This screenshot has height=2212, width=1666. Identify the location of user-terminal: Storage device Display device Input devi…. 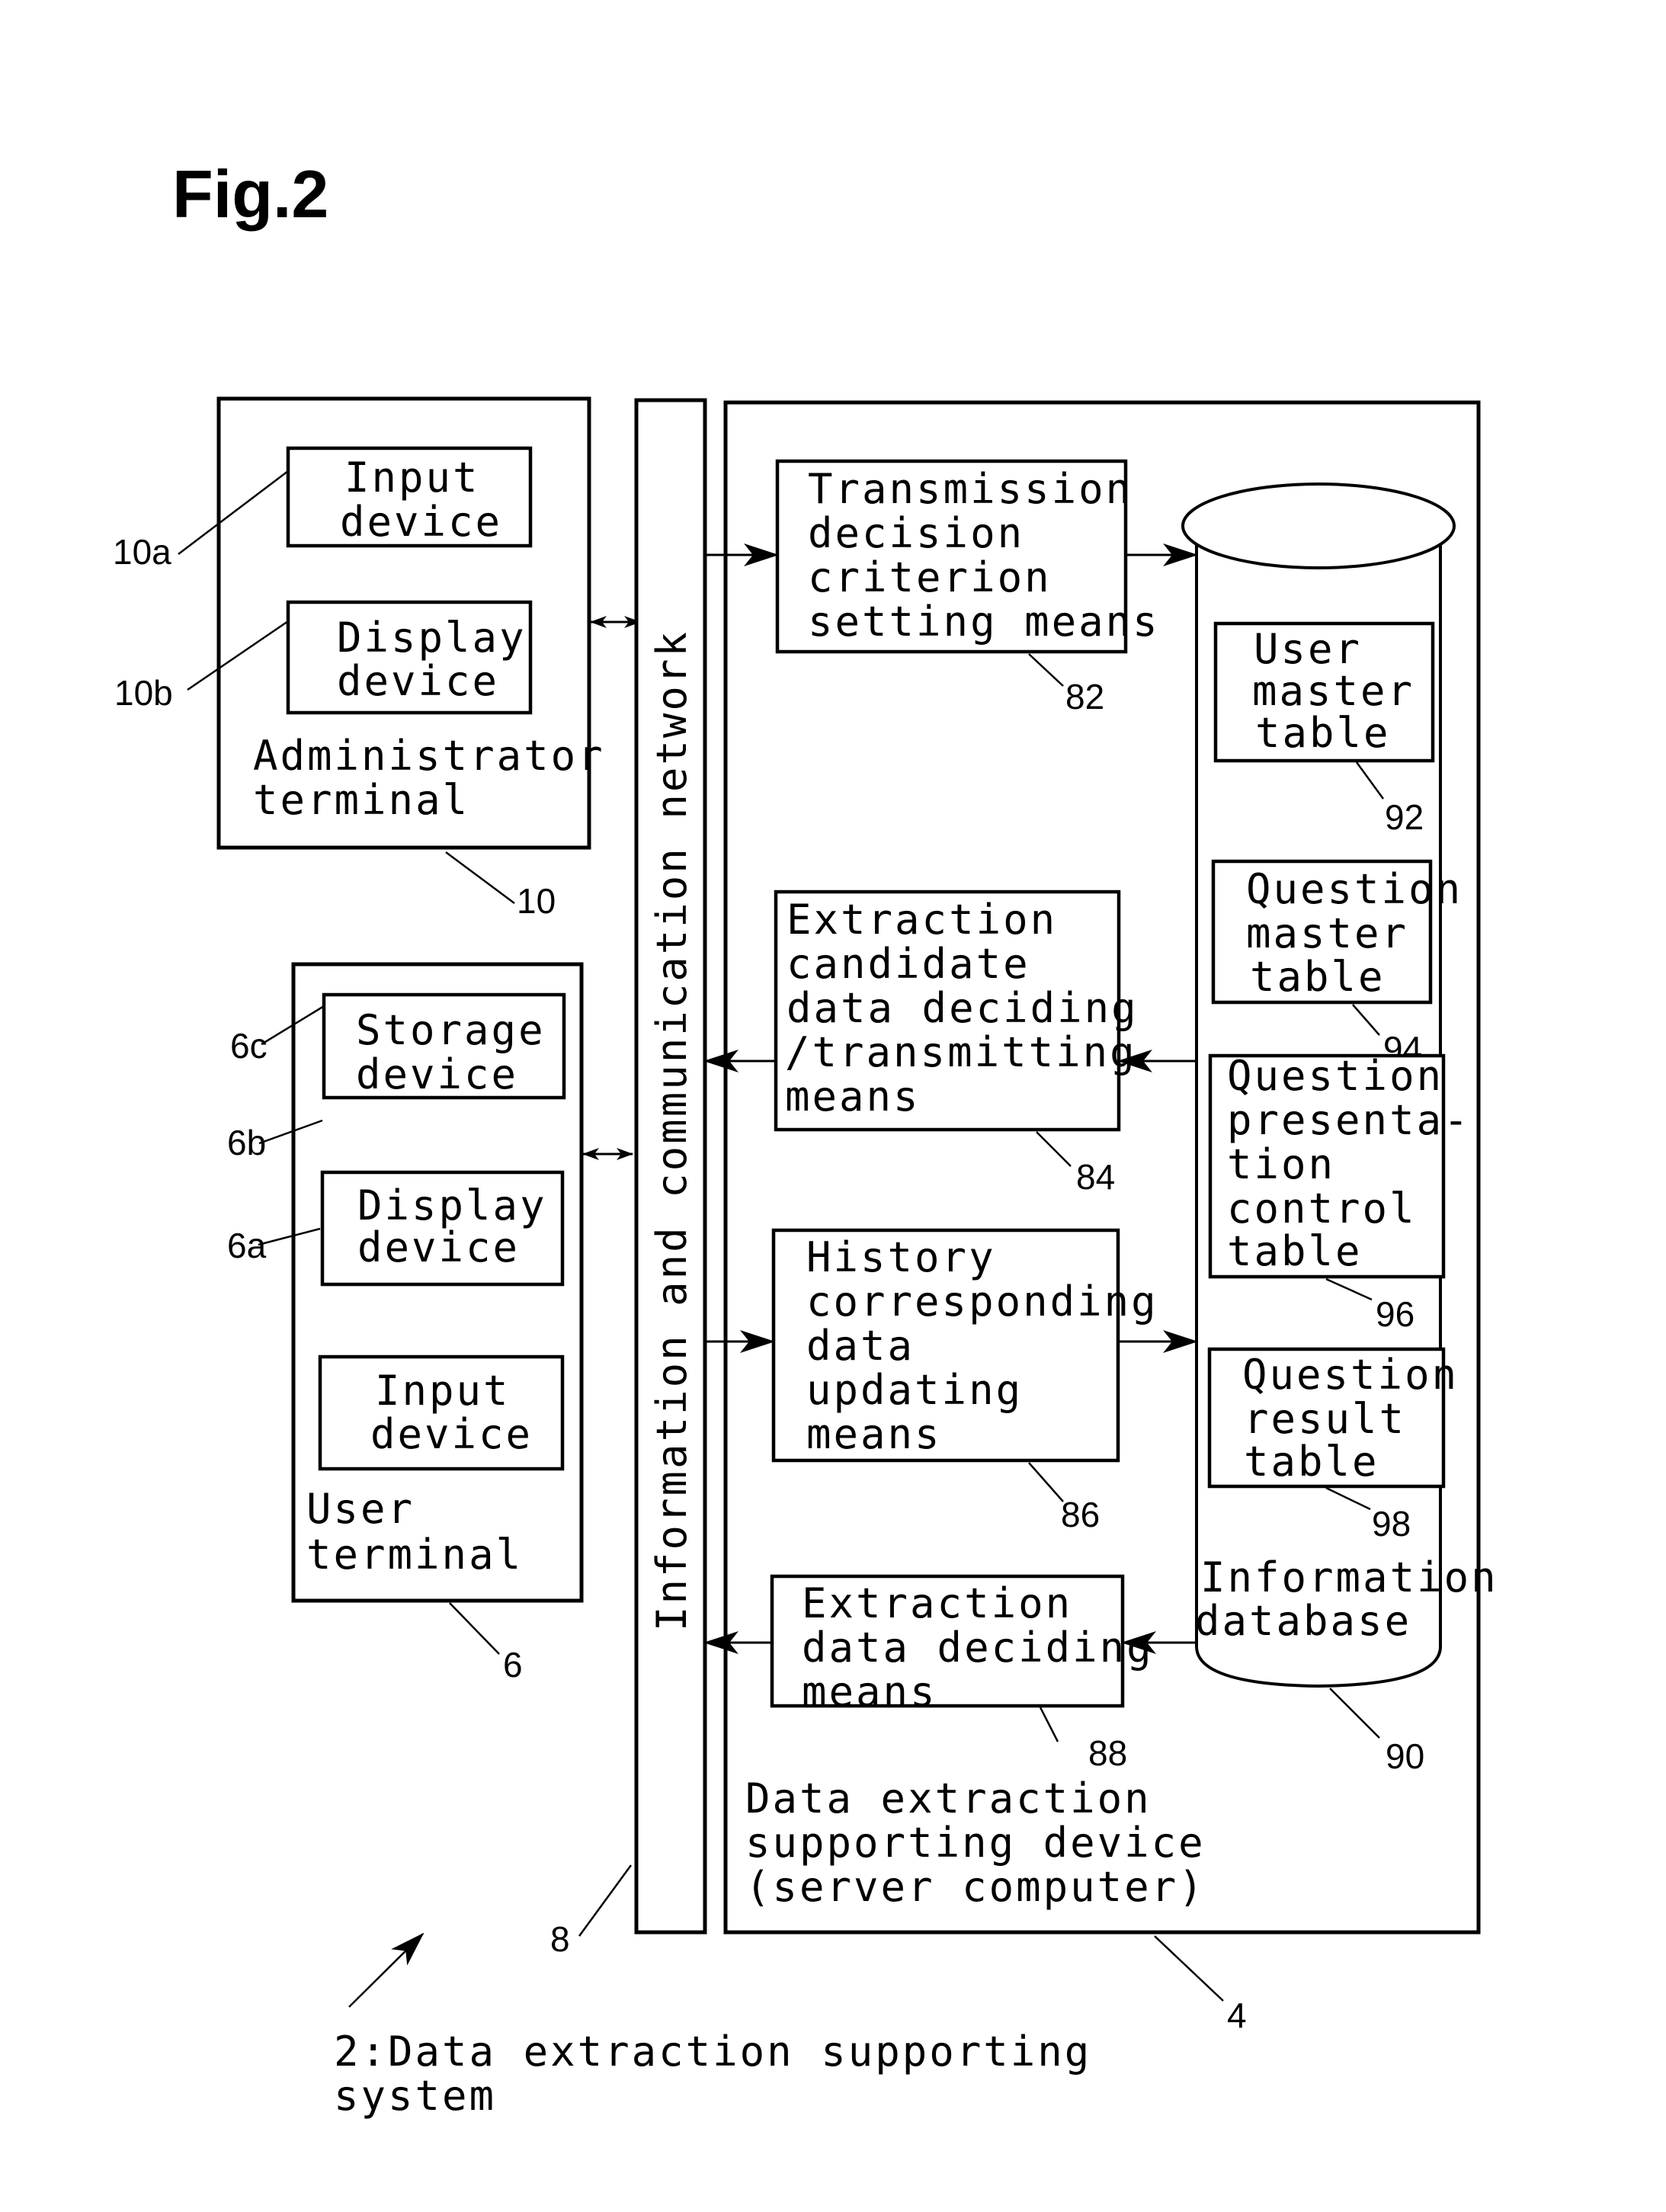
(405, 1323).